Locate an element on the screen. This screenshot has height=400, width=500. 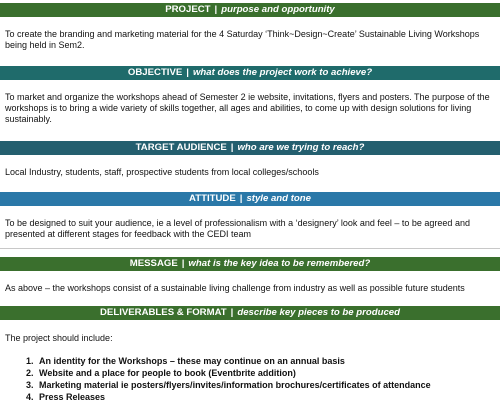
project-title: PROJECT is located at coordinates (188, 9).